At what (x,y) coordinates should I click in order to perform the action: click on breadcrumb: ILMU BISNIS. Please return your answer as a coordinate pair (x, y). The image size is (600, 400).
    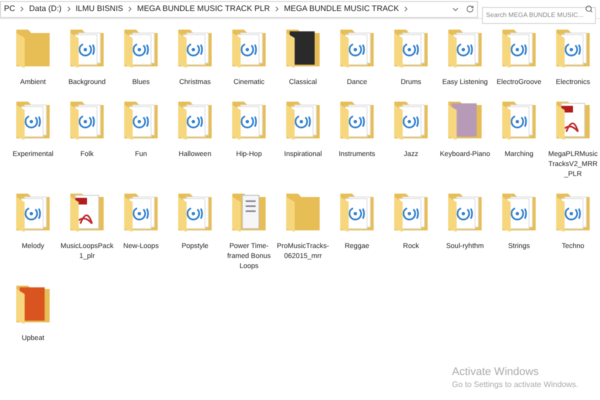
    Looking at the image, I should click on (99, 9).